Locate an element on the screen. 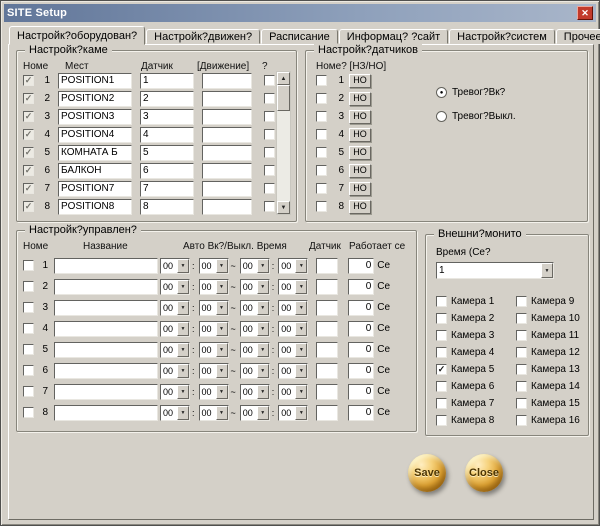 The height and width of the screenshot is (526, 600). tab-other: Прочее is located at coordinates (577, 36).